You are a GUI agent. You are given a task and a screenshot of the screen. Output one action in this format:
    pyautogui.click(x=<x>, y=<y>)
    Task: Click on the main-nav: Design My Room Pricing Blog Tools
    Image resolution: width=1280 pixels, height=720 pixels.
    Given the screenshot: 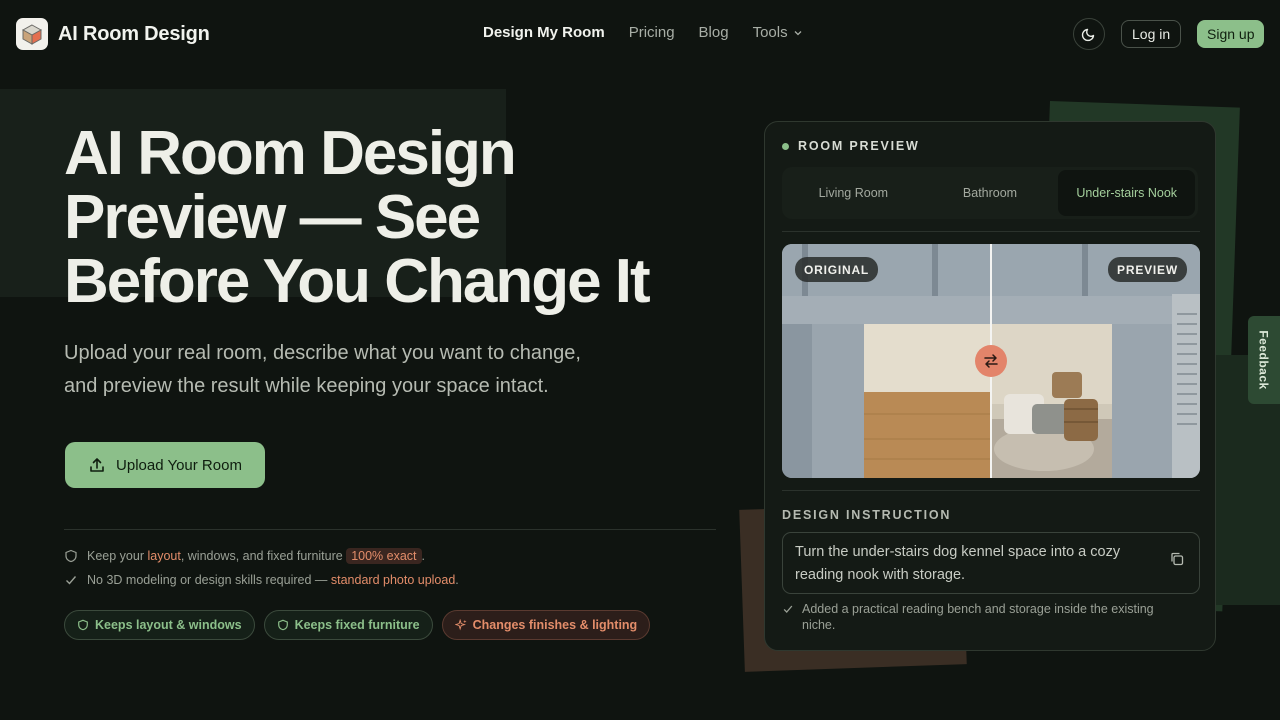 What is the action you would take?
    pyautogui.click(x=643, y=32)
    